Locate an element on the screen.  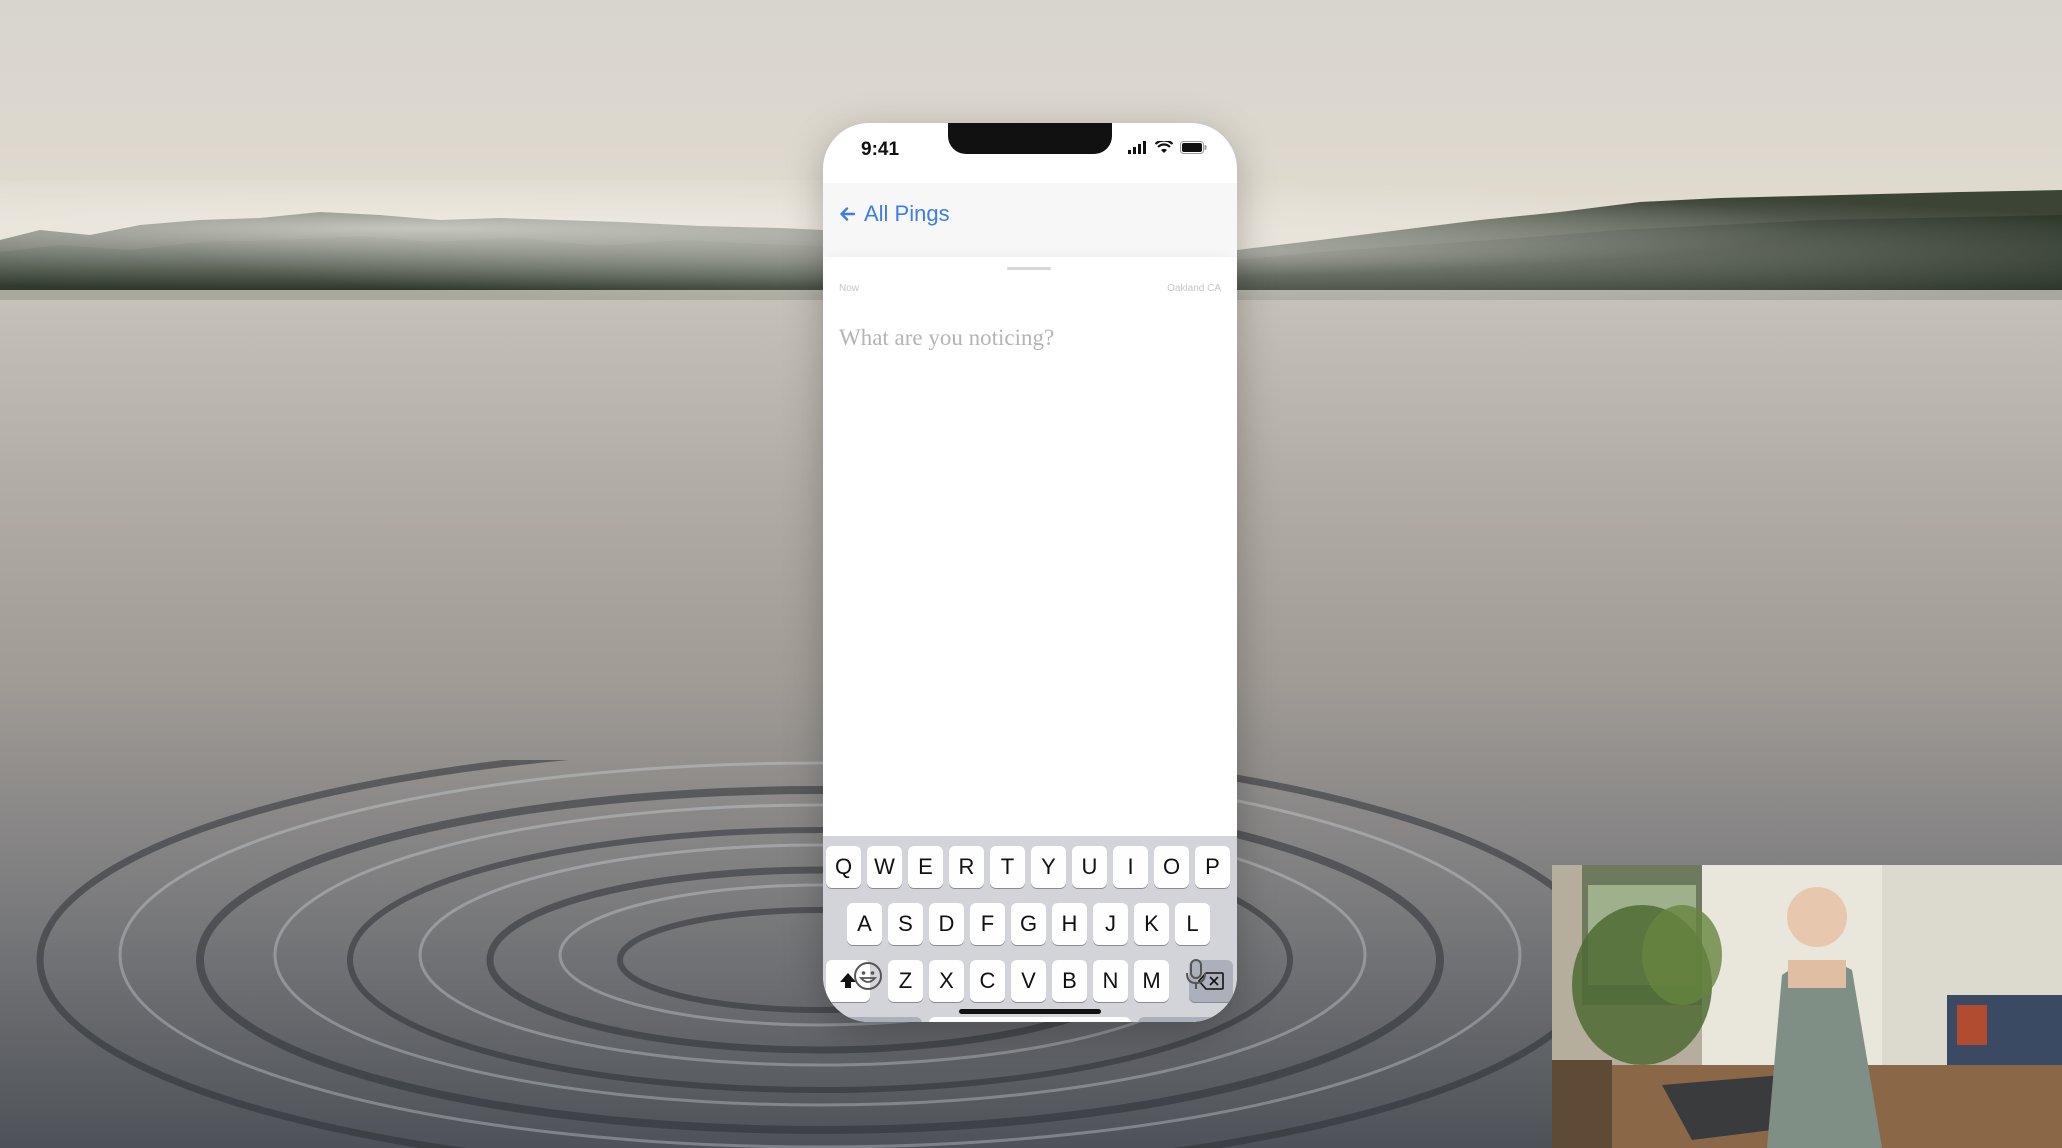
key-f: F is located at coordinates (987, 924).